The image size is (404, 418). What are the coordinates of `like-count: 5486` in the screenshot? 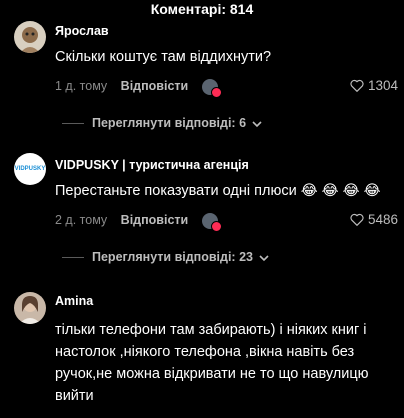 It's located at (382, 219).